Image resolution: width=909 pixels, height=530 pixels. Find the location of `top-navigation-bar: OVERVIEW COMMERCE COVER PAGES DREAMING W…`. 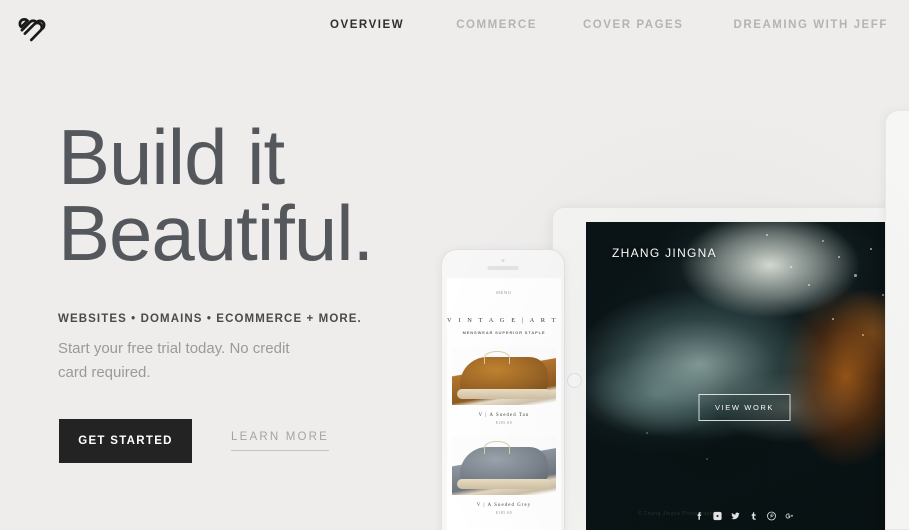

top-navigation-bar: OVERVIEW COMMERCE COVER PAGES DREAMING W… is located at coordinates (454, 28).